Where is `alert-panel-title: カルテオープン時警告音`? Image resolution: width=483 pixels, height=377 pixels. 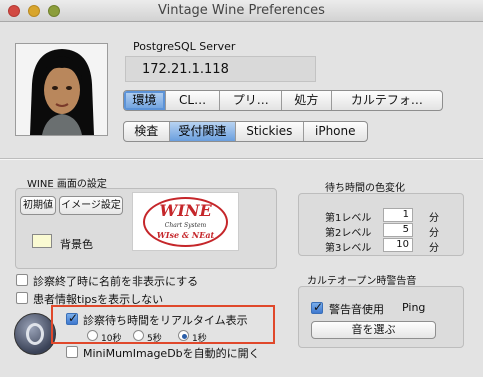 alert-panel-title: カルテオープン時警告音 is located at coordinates (362, 281).